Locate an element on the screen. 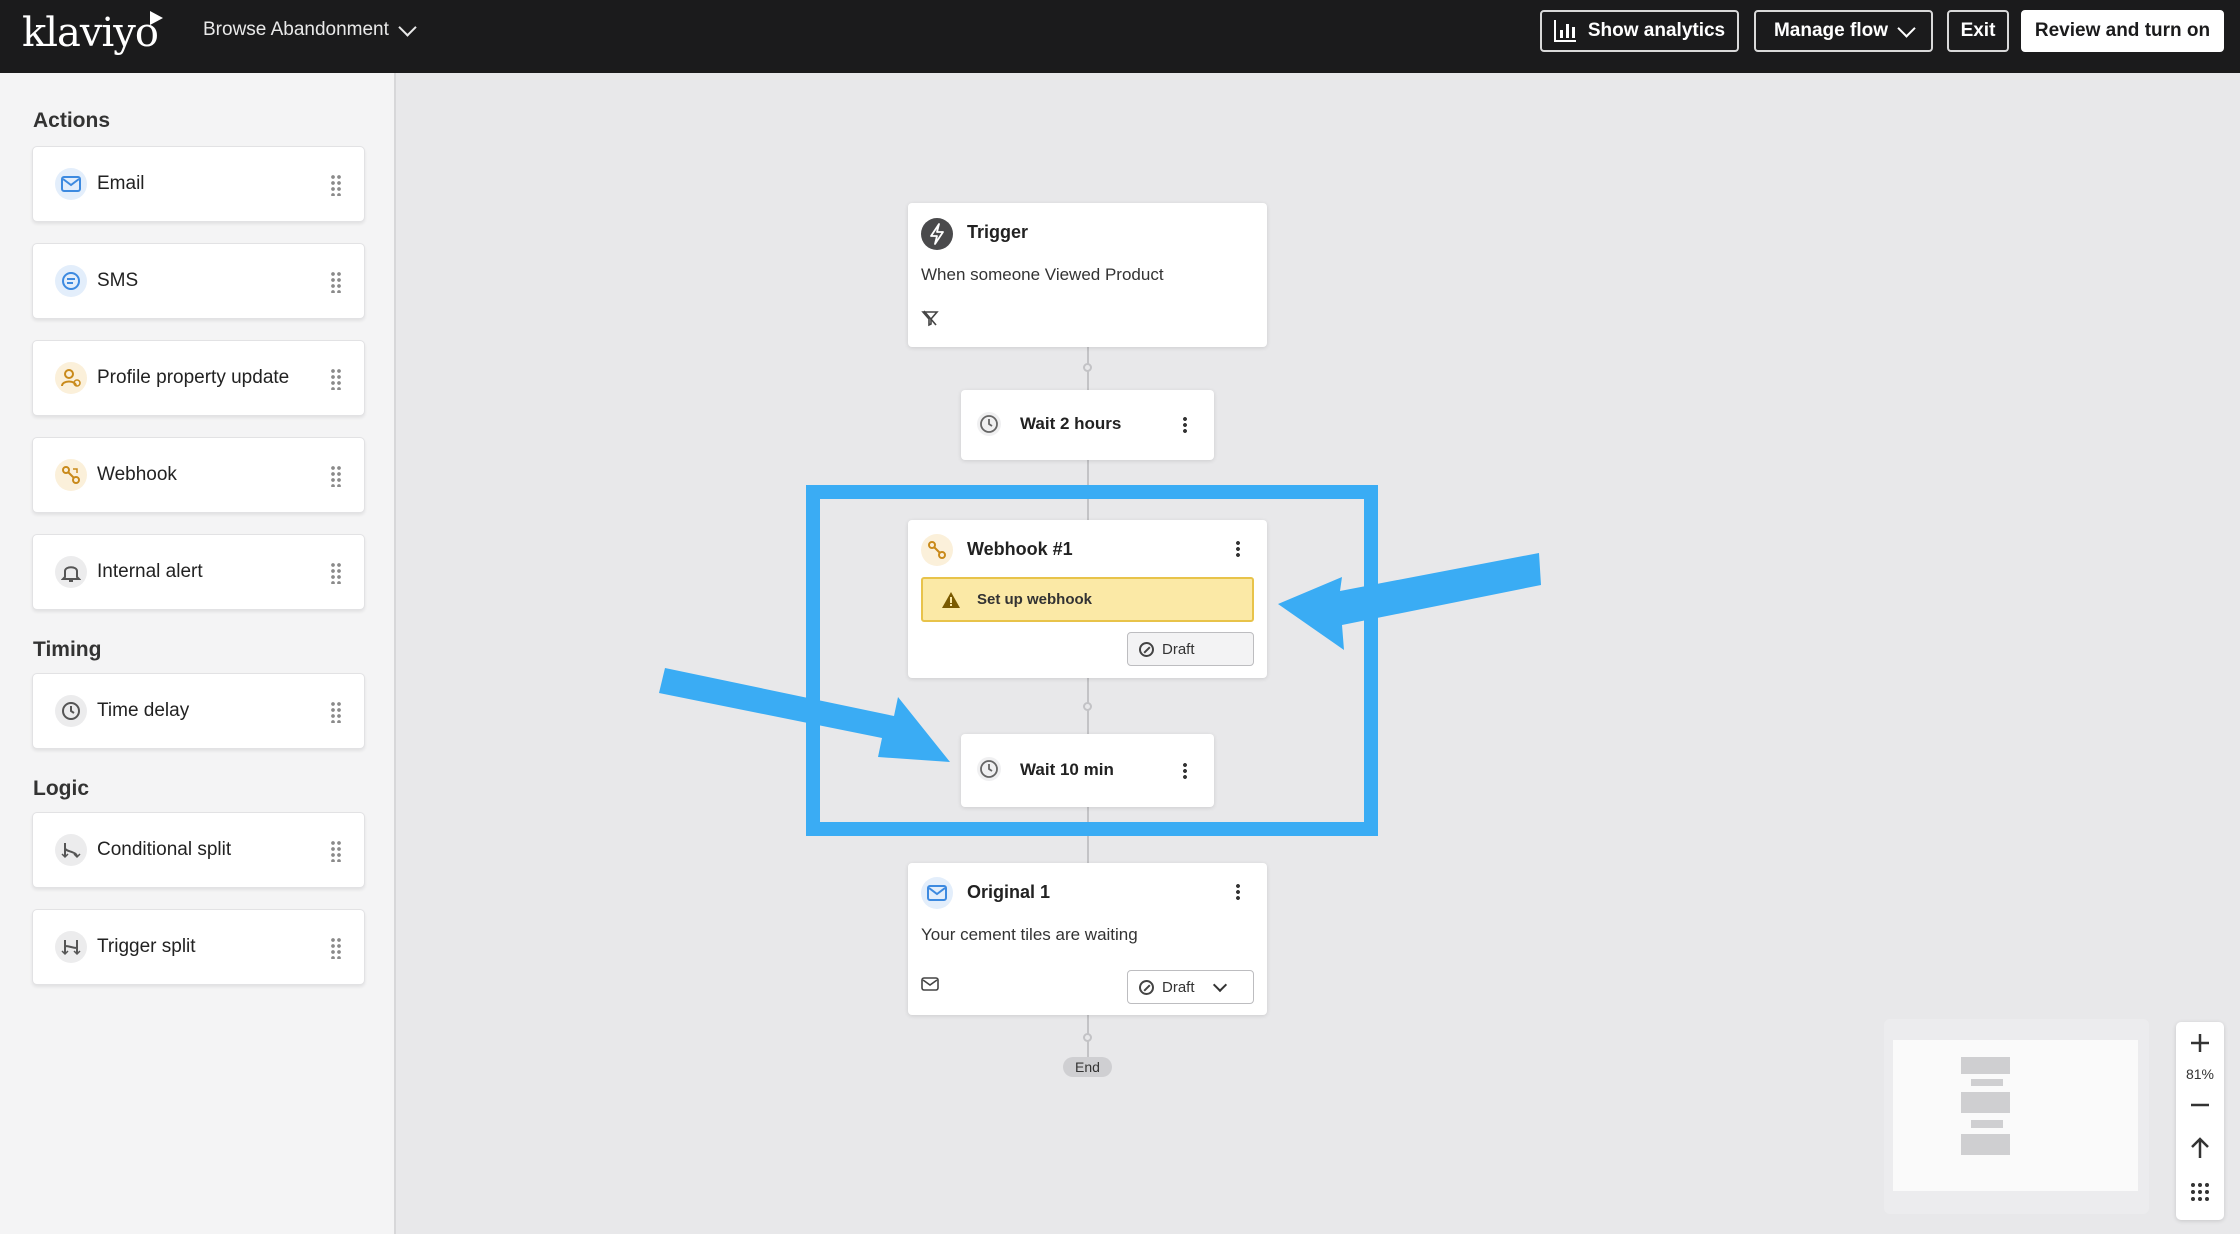  minus-icon is located at coordinates (2200, 1105).